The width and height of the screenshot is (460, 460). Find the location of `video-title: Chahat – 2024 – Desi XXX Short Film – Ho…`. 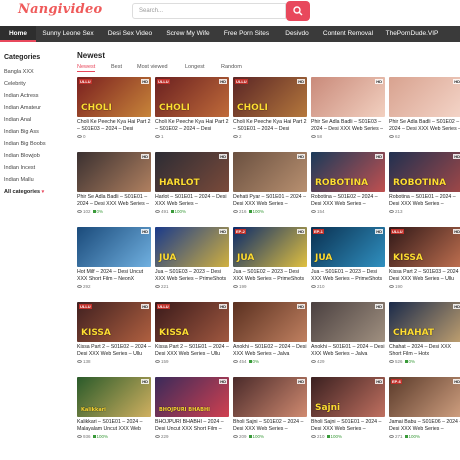

video-title: Chahat – 2024 – Desi XXX Short Film – Ho… is located at coordinates (424, 351).